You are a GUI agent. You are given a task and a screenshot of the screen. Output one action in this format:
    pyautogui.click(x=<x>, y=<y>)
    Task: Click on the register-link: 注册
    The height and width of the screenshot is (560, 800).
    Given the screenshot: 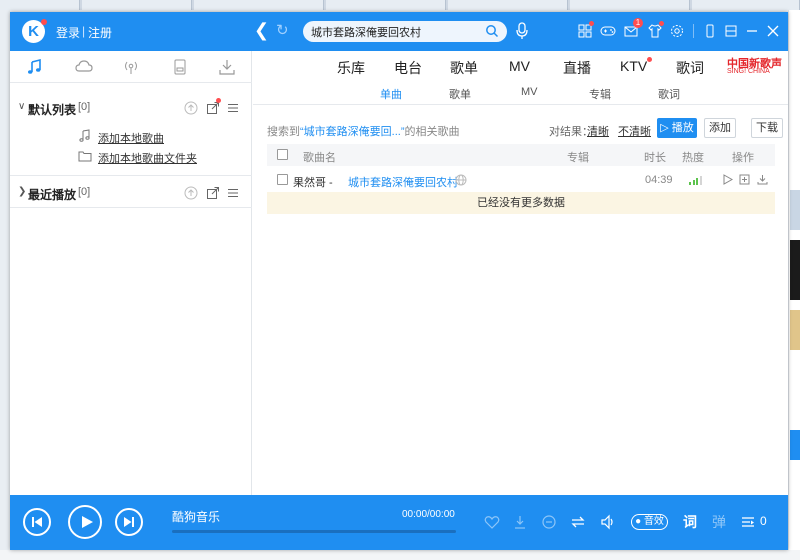 What is the action you would take?
    pyautogui.click(x=100, y=32)
    